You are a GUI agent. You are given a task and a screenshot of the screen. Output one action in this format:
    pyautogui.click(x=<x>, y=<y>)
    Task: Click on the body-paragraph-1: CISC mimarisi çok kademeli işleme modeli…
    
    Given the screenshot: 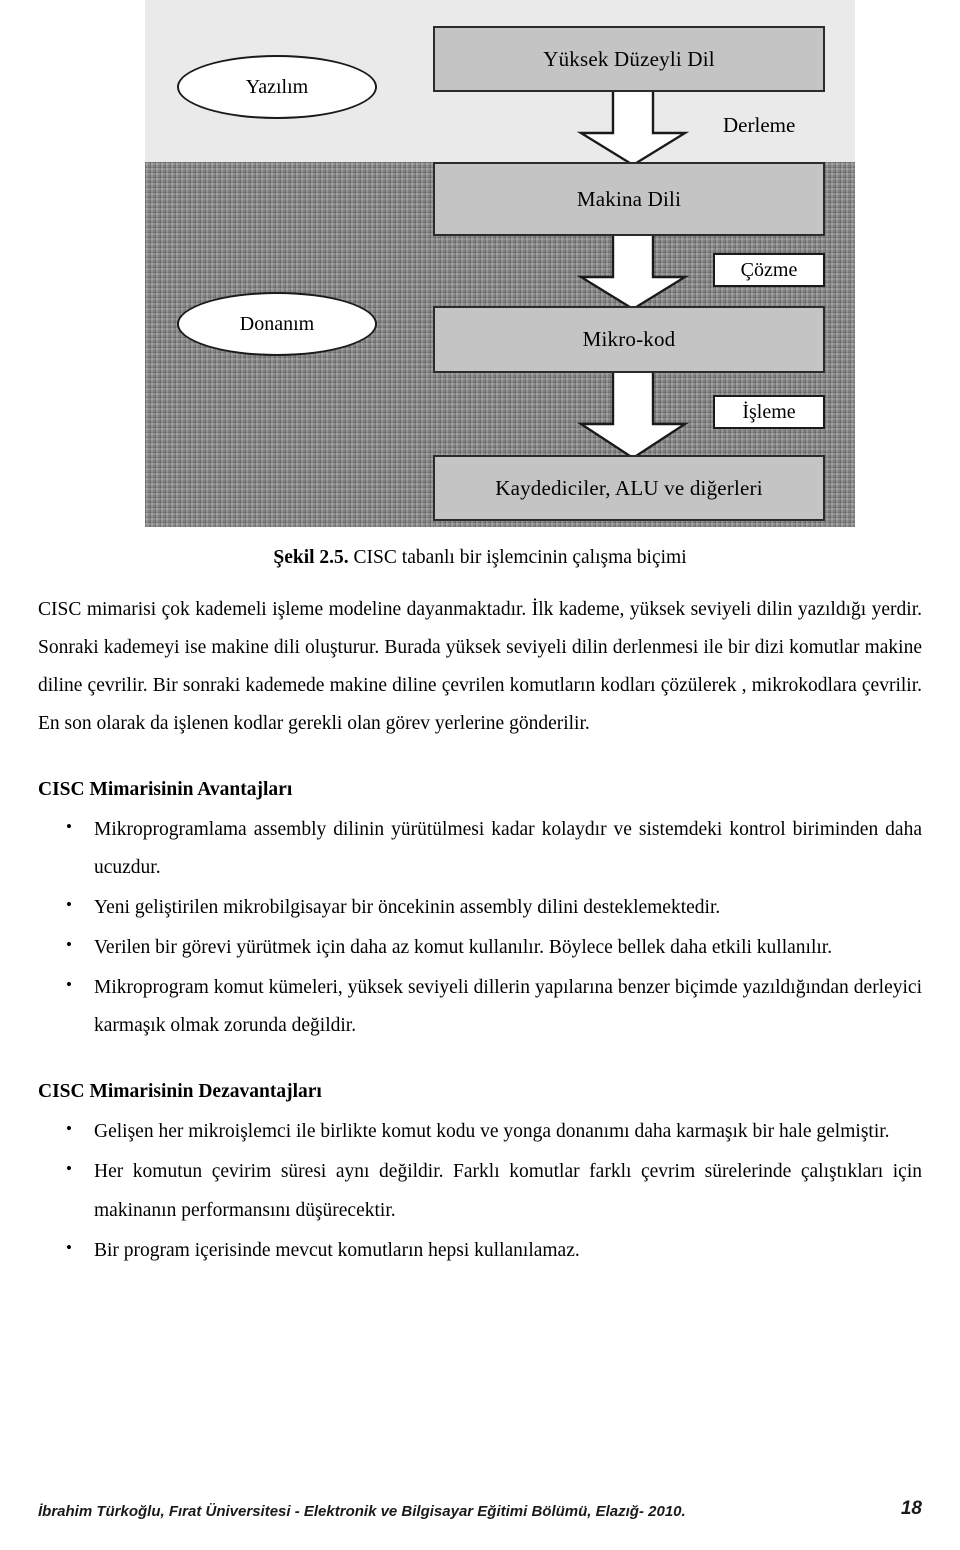 What is the action you would take?
    pyautogui.click(x=480, y=667)
    